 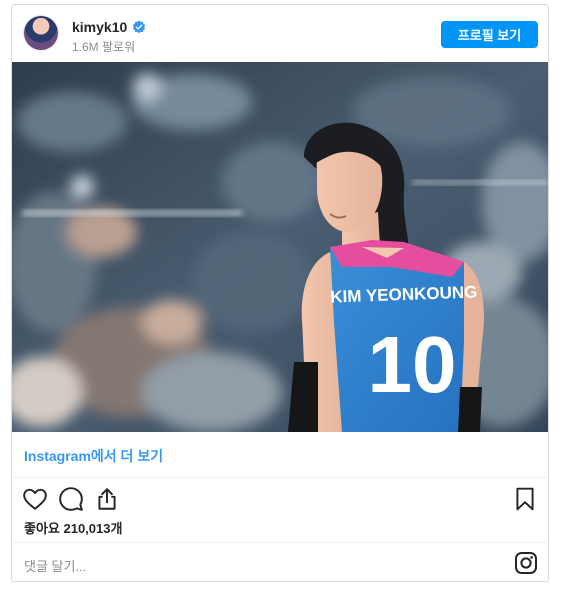 I want to click on verified-badge-icon, so click(x=139, y=27).